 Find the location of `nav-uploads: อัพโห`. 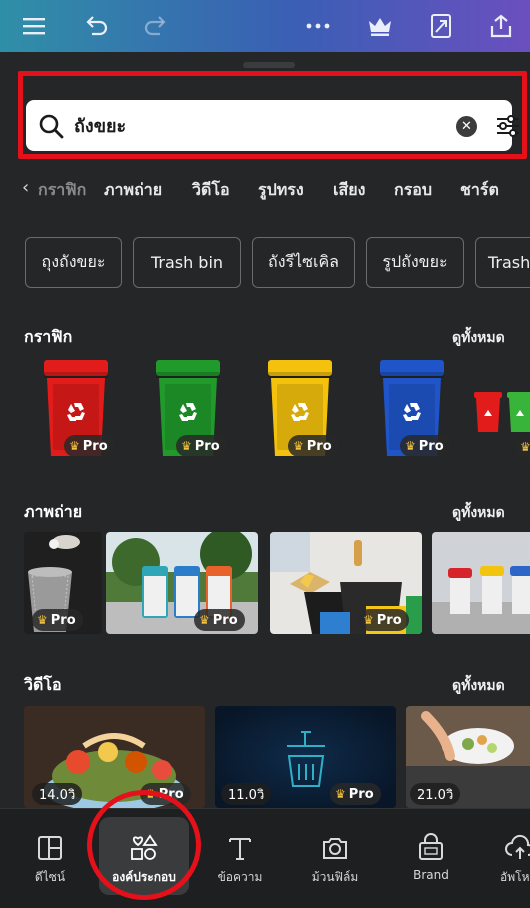

nav-uploads: อัพโห is located at coordinates (505, 858).